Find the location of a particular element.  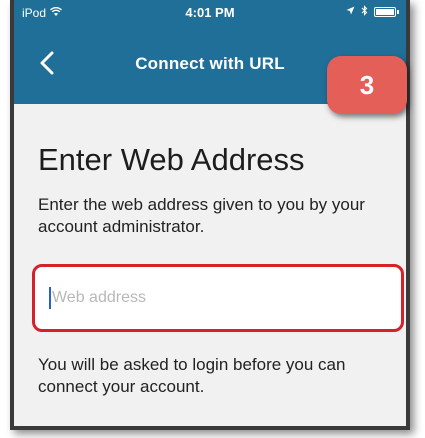

location-icon is located at coordinates (350, 12).